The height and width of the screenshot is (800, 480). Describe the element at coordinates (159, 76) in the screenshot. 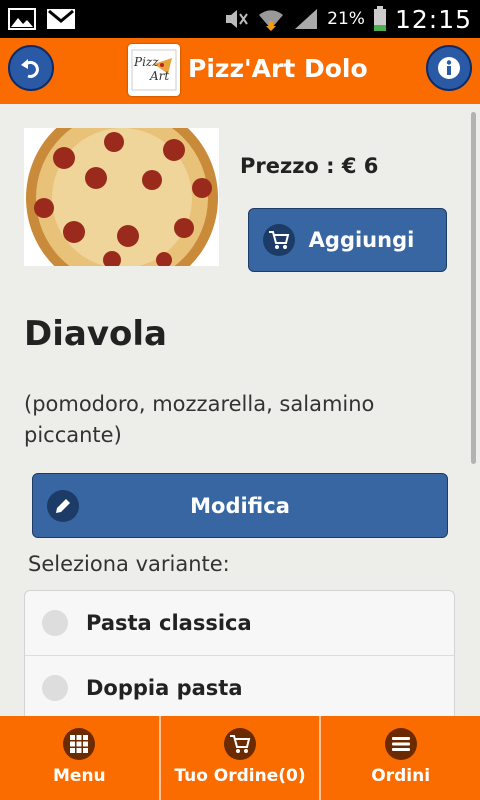

I see `svg-text: Art` at that location.